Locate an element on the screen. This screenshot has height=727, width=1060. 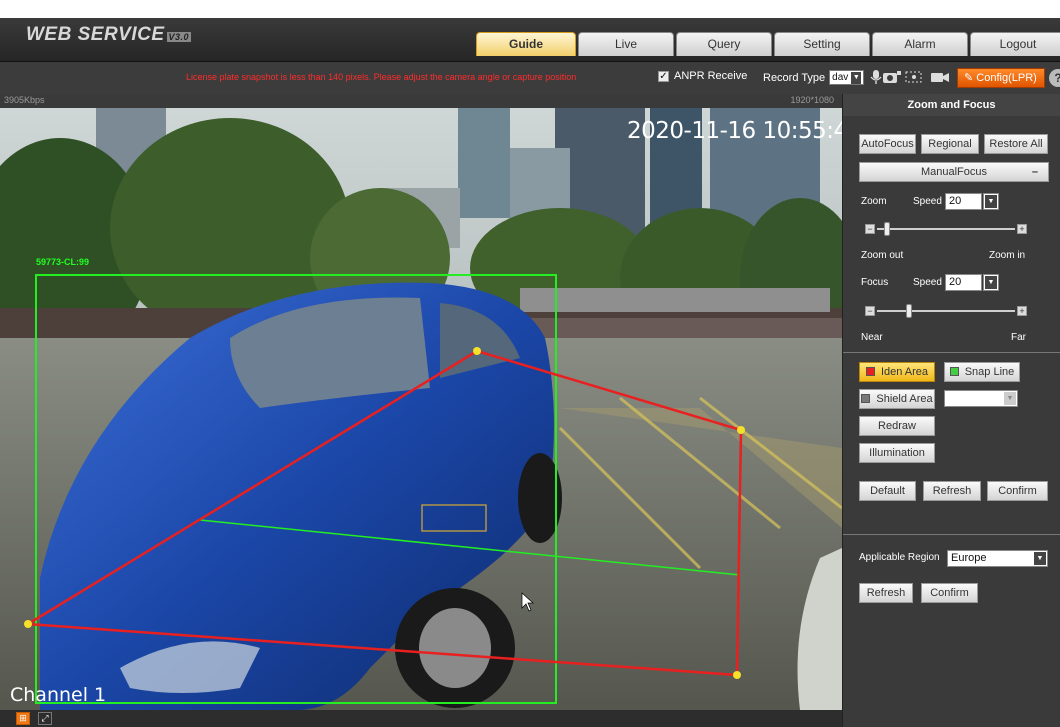
near-label: Near is located at coordinates (872, 337).